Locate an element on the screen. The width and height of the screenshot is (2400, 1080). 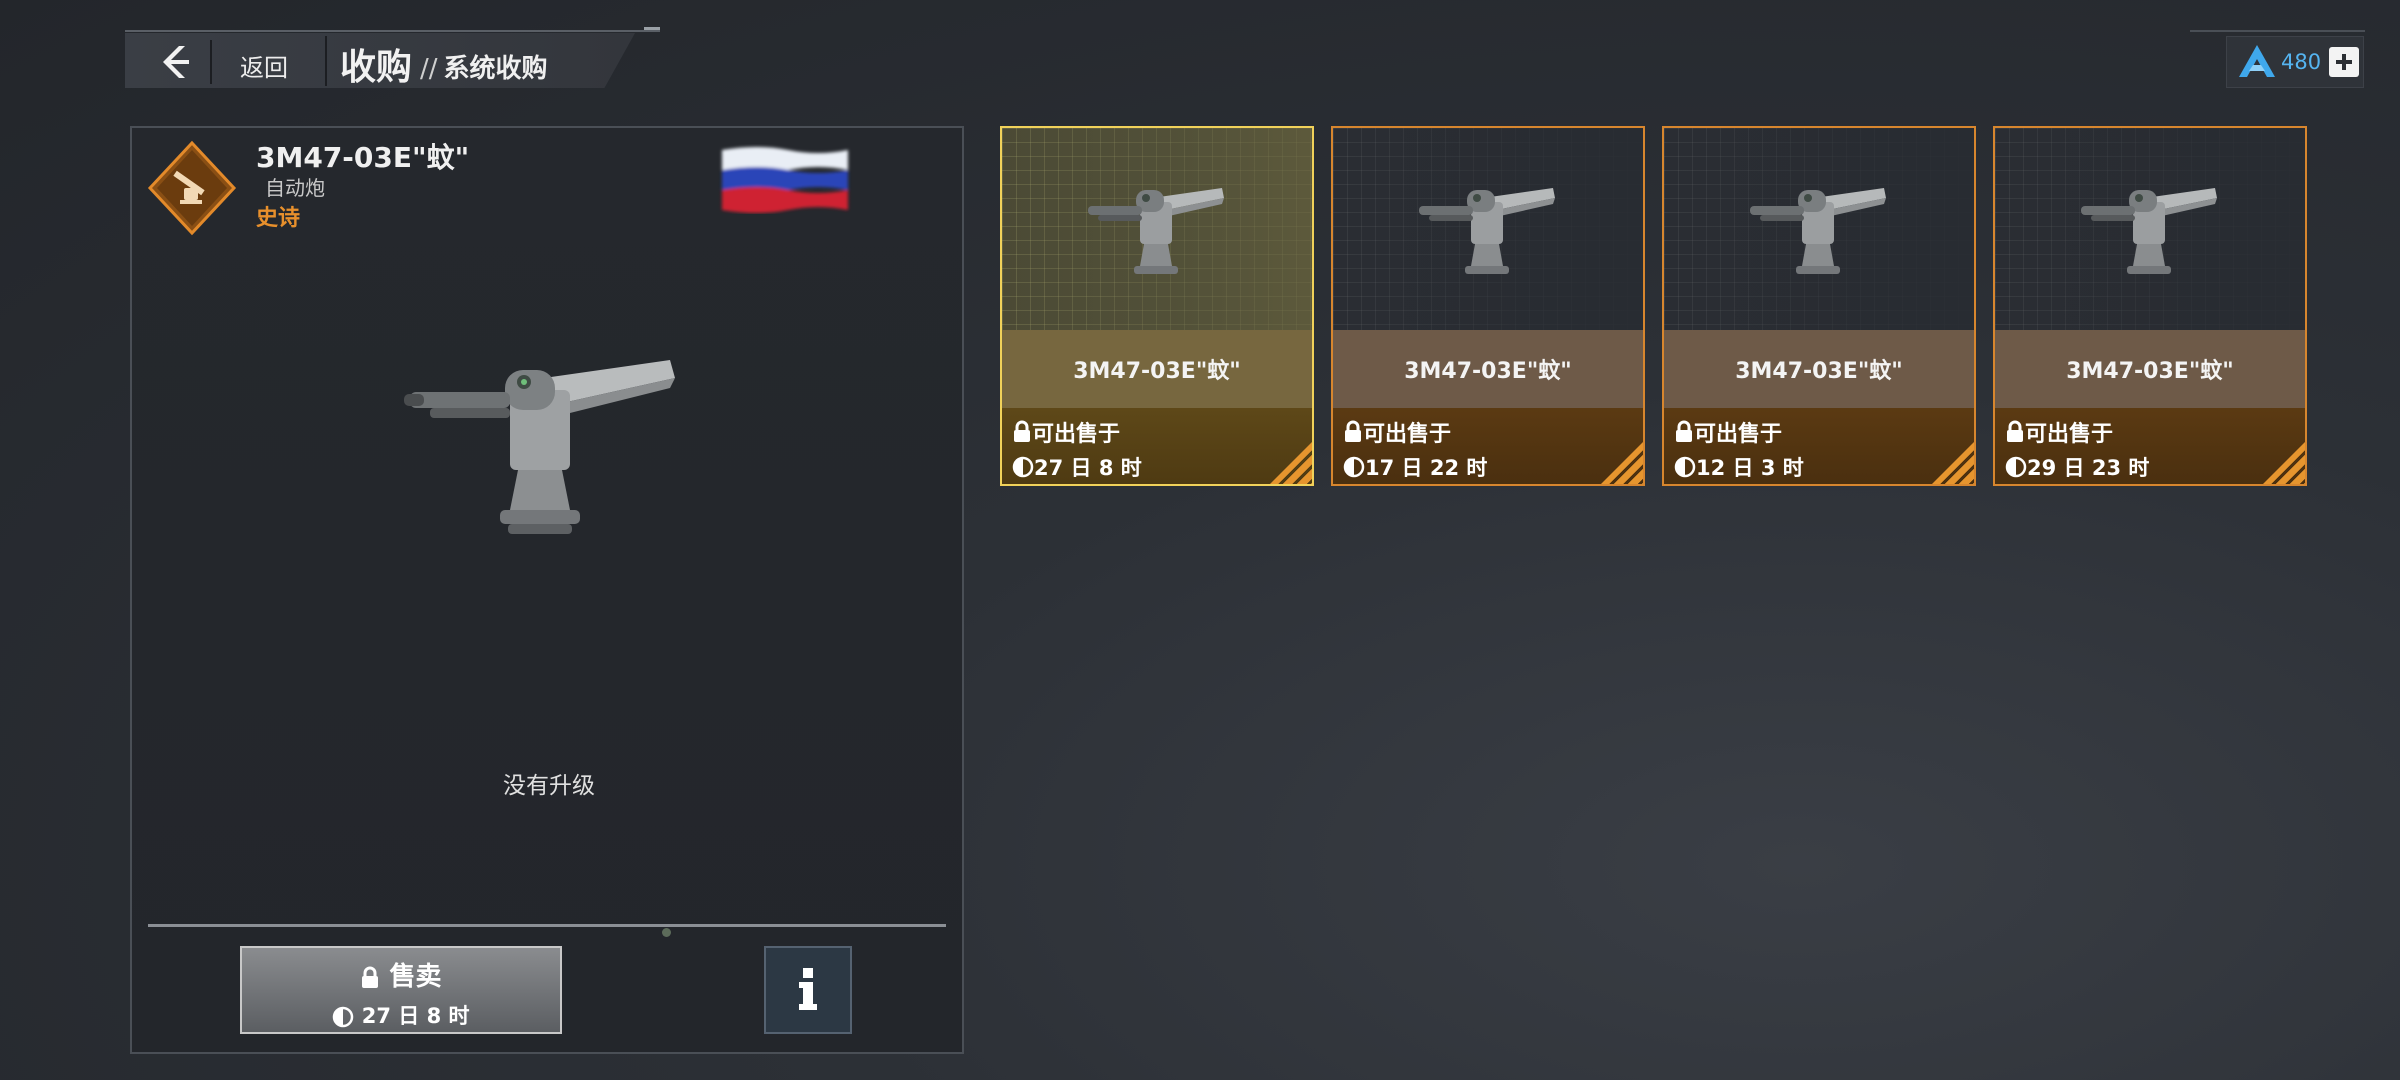
header-top-line is located at coordinates (392, 31).